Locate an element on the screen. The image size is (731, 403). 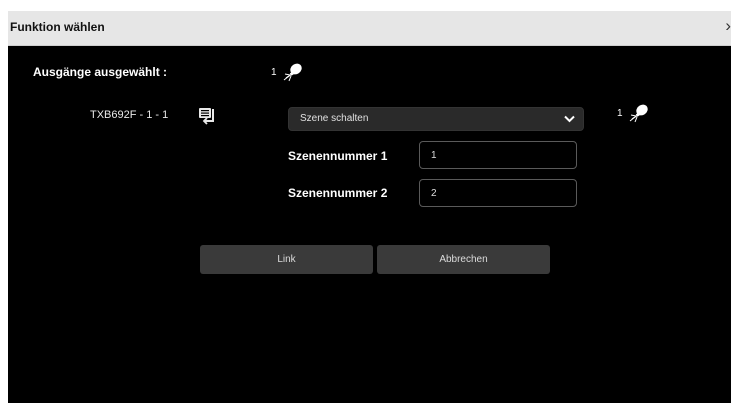
outputs-selected-label: Ausgänge ausgewählt : is located at coordinates (100, 72).